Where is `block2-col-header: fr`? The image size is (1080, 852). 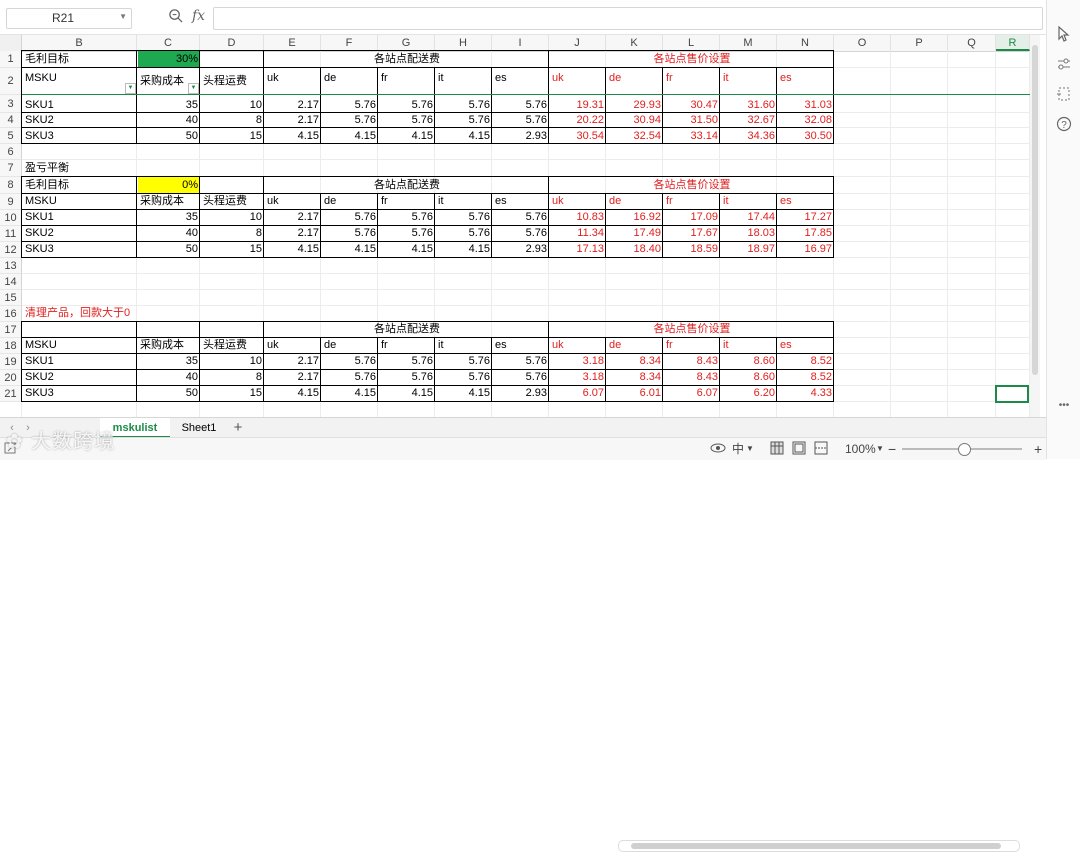 block2-col-header: fr is located at coordinates (407, 201).